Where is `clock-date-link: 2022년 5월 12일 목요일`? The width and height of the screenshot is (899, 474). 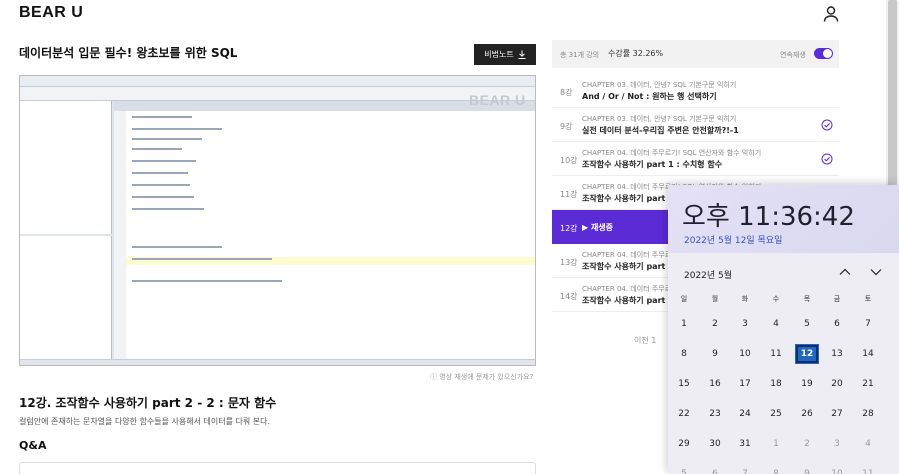 clock-date-link: 2022년 5월 12일 목요일 is located at coordinates (733, 239).